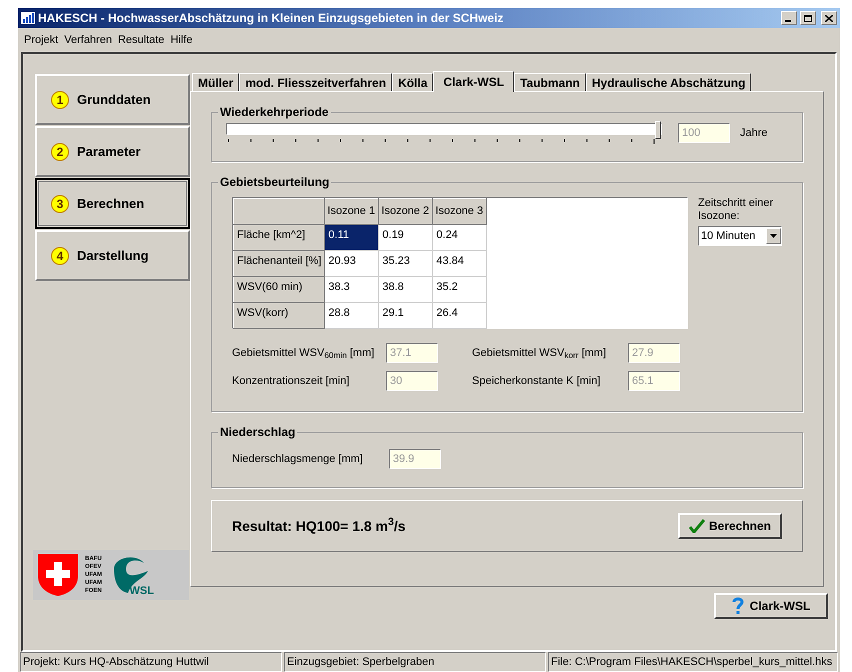 This screenshot has width=852, height=672. Describe the element at coordinates (216, 82) in the screenshot. I see `tab: Müller` at that location.